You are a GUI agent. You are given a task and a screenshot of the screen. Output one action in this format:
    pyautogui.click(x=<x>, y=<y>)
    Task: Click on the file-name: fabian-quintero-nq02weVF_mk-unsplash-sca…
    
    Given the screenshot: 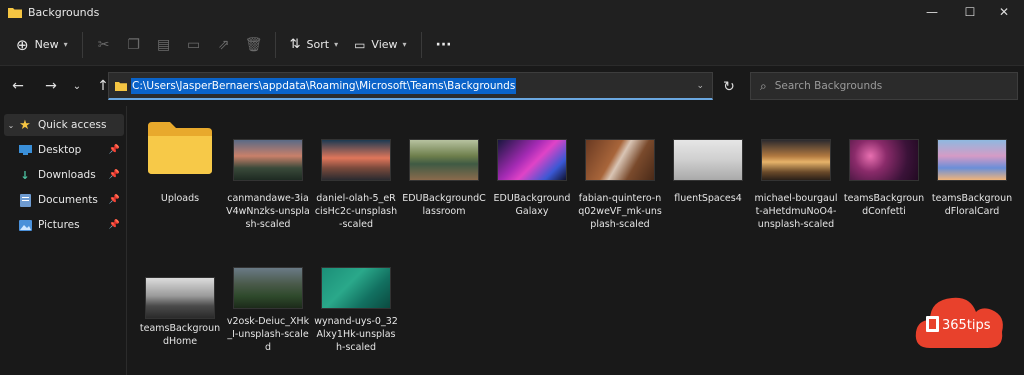 What is the action you would take?
    pyautogui.click(x=620, y=211)
    